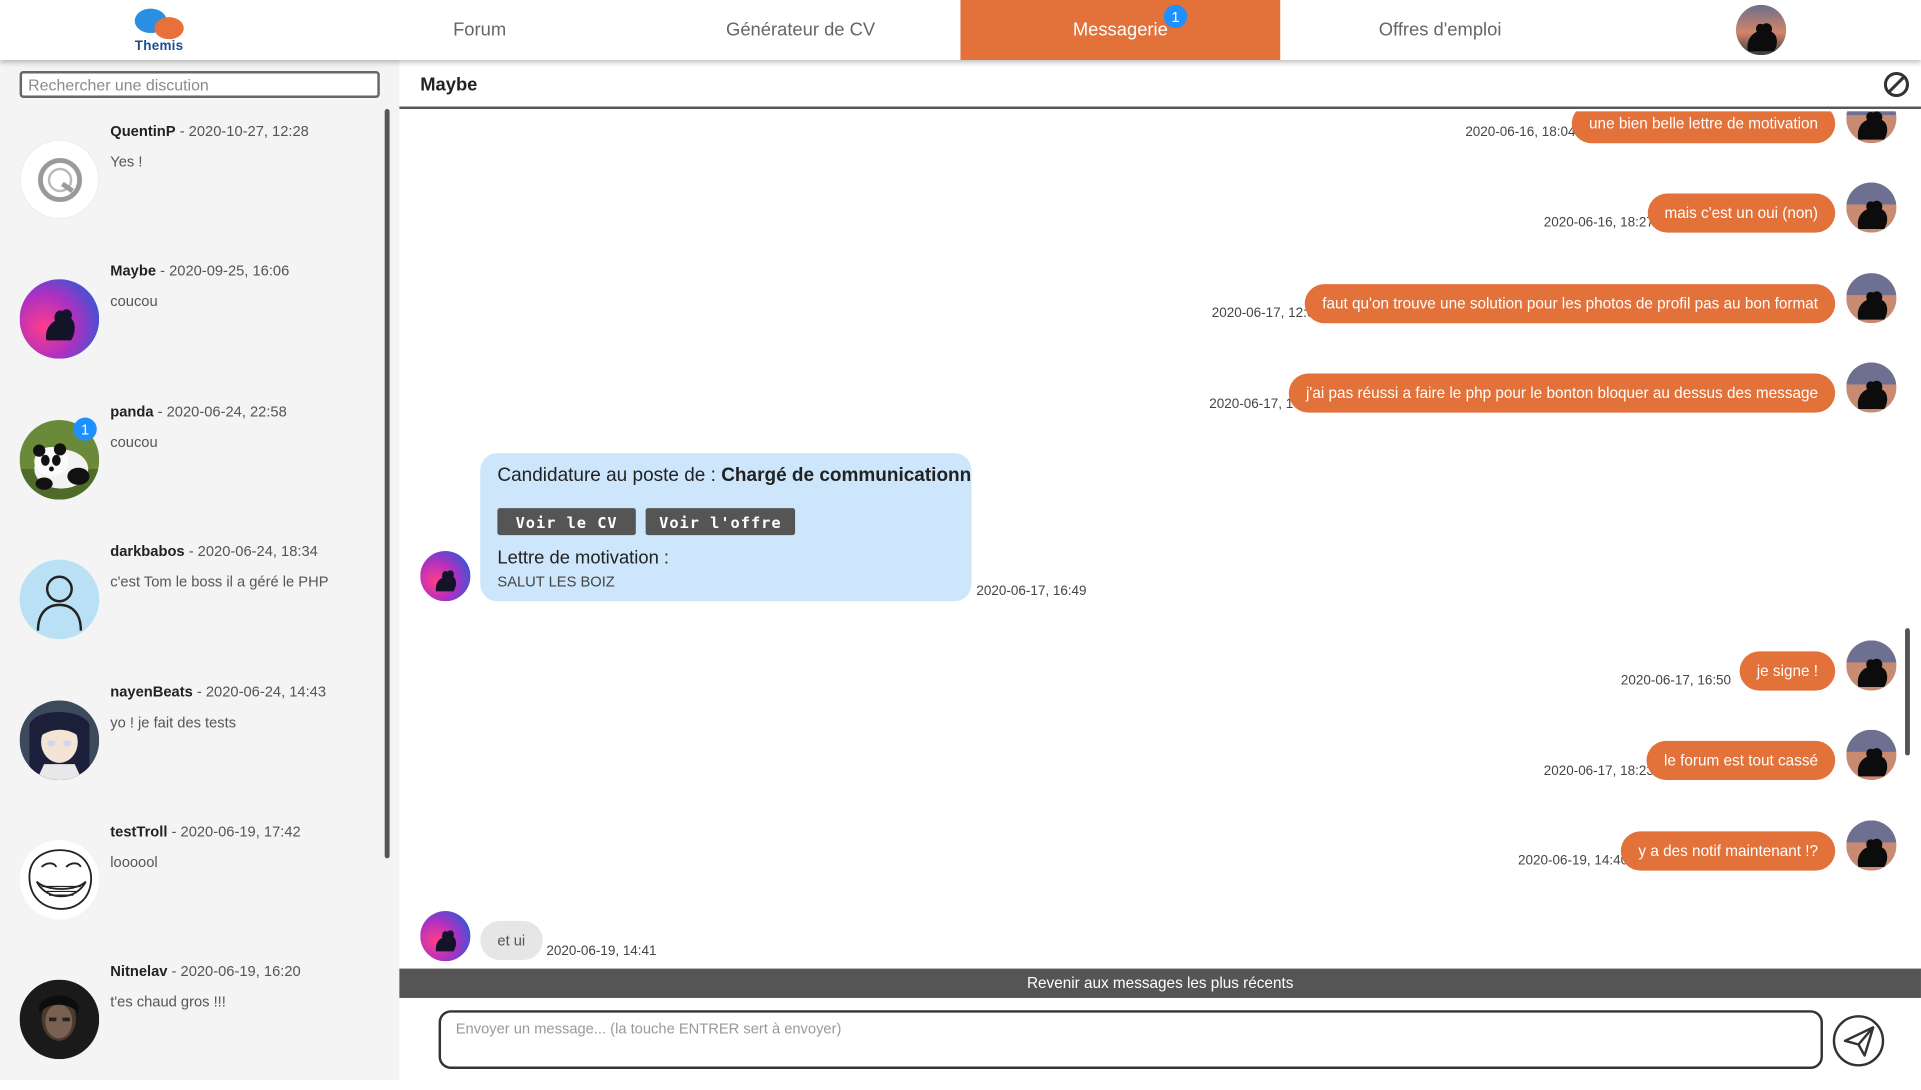 The image size is (1921, 1090). I want to click on outgoing-message: une bien belle lettre de motivation, so click(1703, 127).